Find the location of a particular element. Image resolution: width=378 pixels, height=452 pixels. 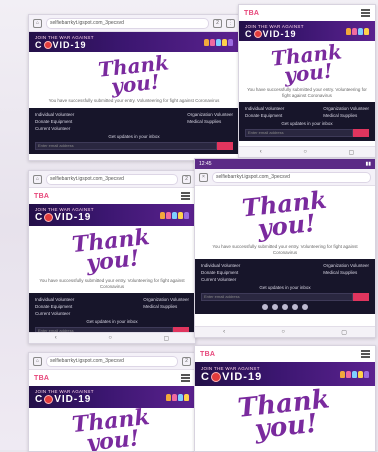

menu-icon: ⋮ is located at coordinates (230, 23).